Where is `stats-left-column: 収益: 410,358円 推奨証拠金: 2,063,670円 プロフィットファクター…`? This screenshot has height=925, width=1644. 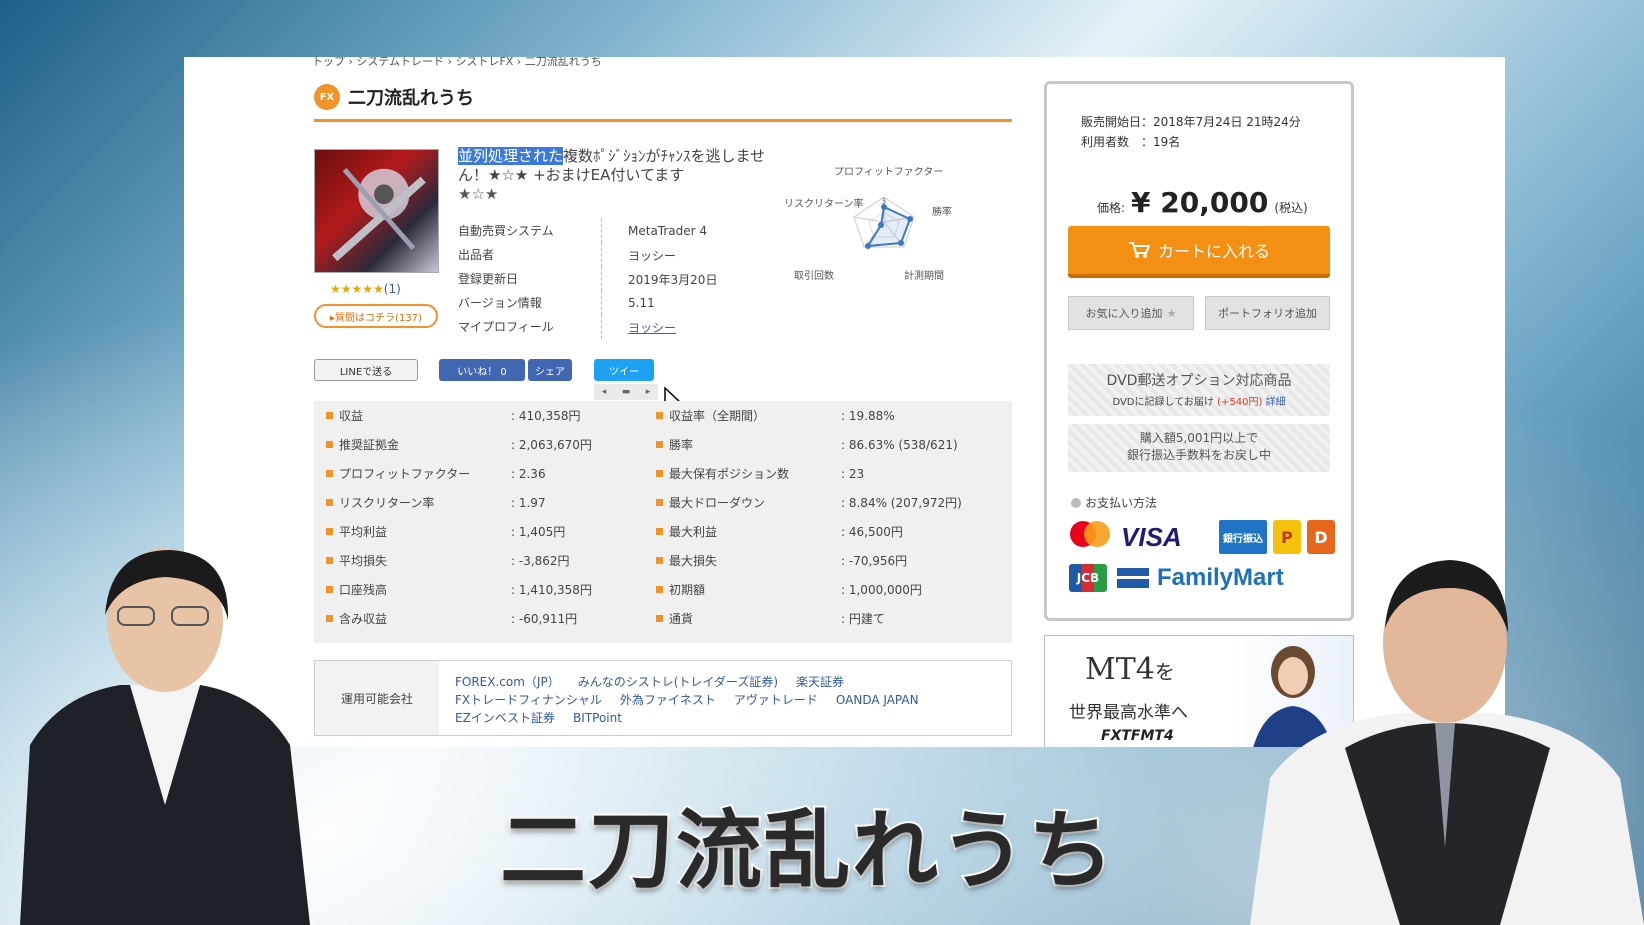 stats-left-column: 収益: 410,358円 推奨証拠金: 2,063,670円 プロフィットファクター… is located at coordinates (484, 517).